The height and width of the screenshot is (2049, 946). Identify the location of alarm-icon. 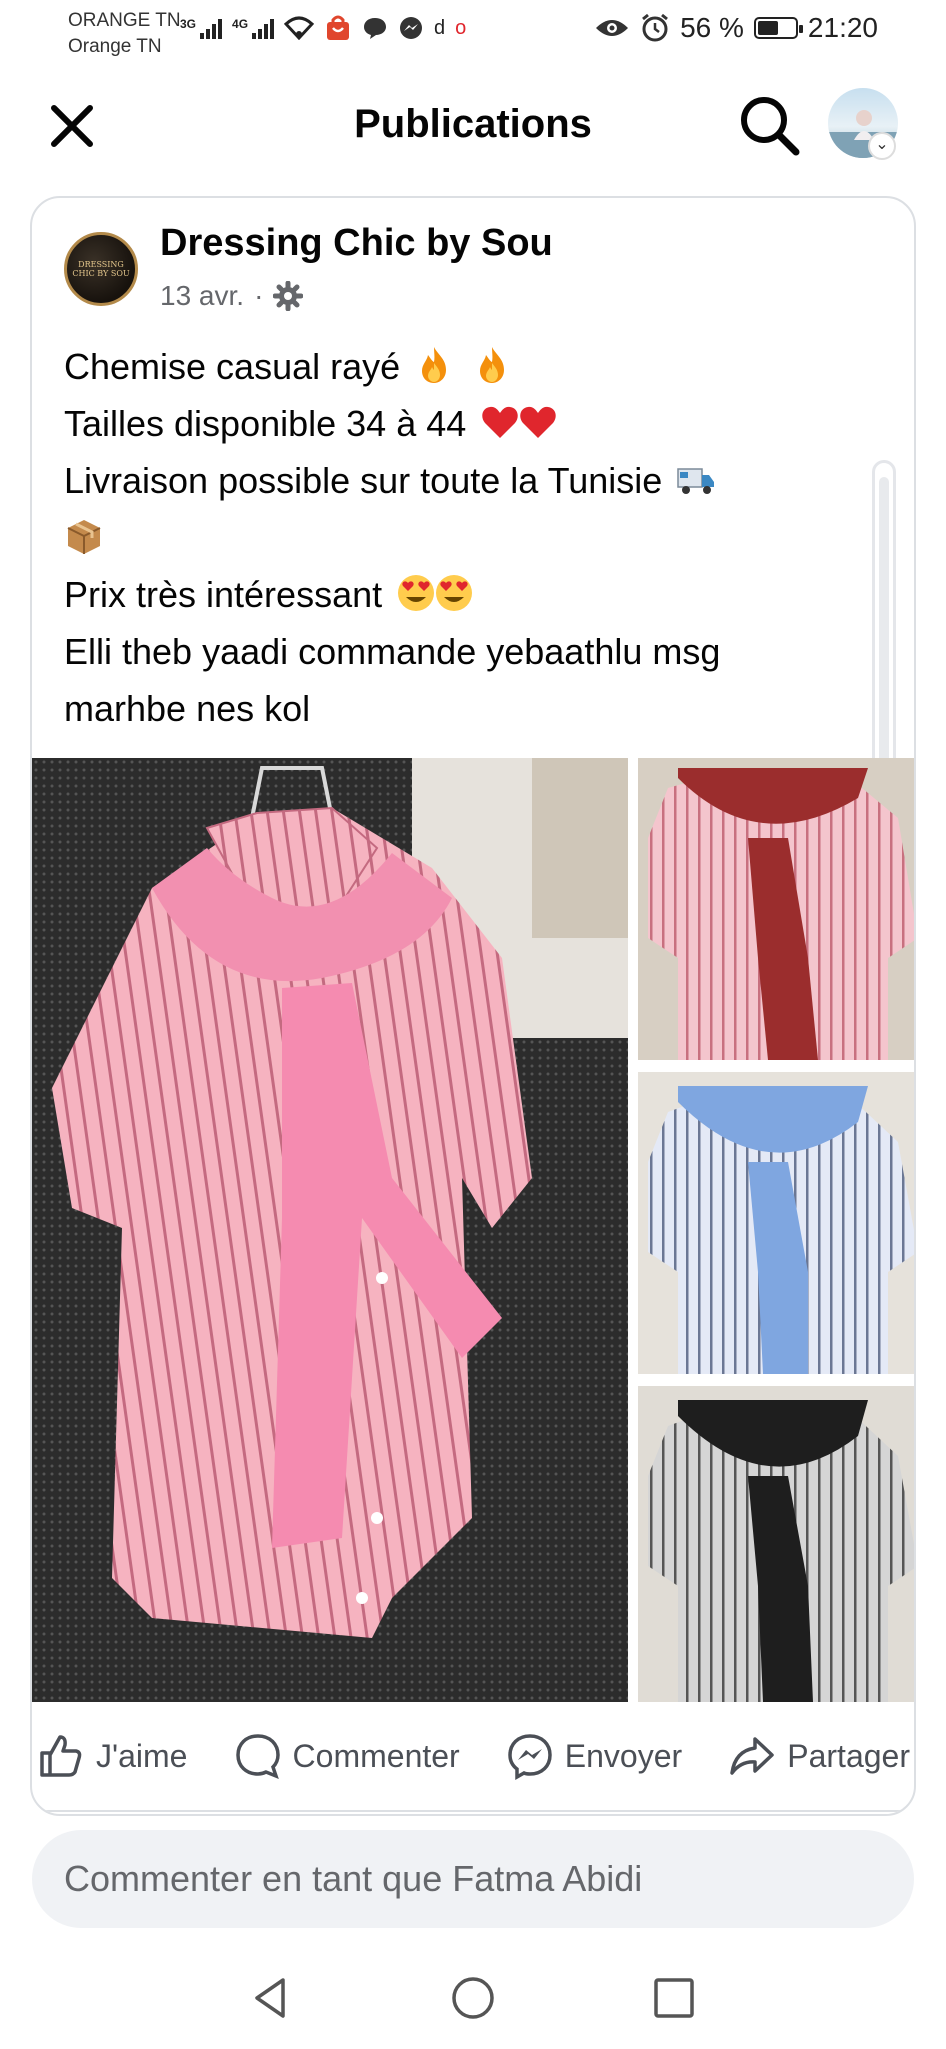
(655, 27).